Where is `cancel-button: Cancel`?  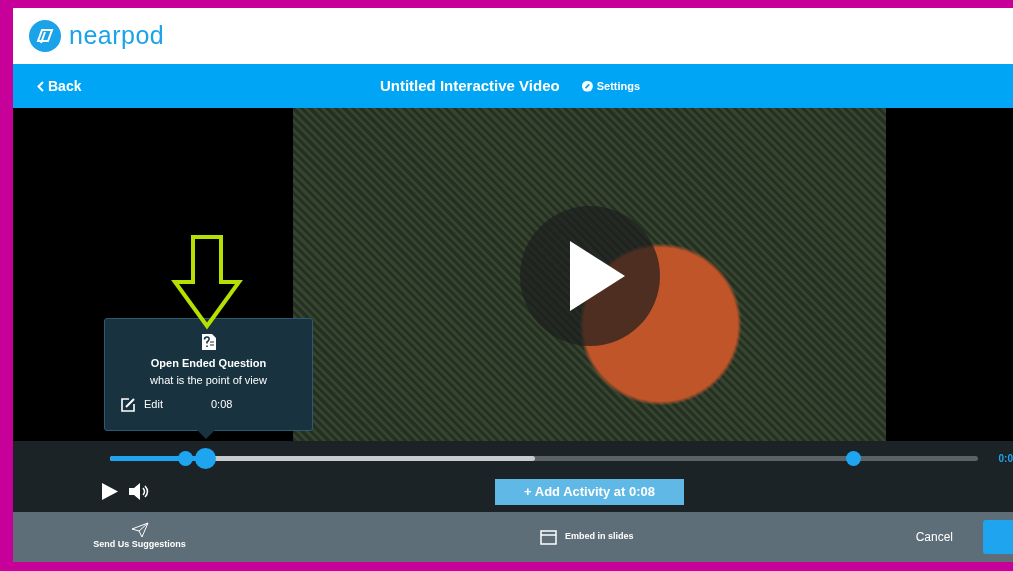 cancel-button: Cancel is located at coordinates (934, 537).